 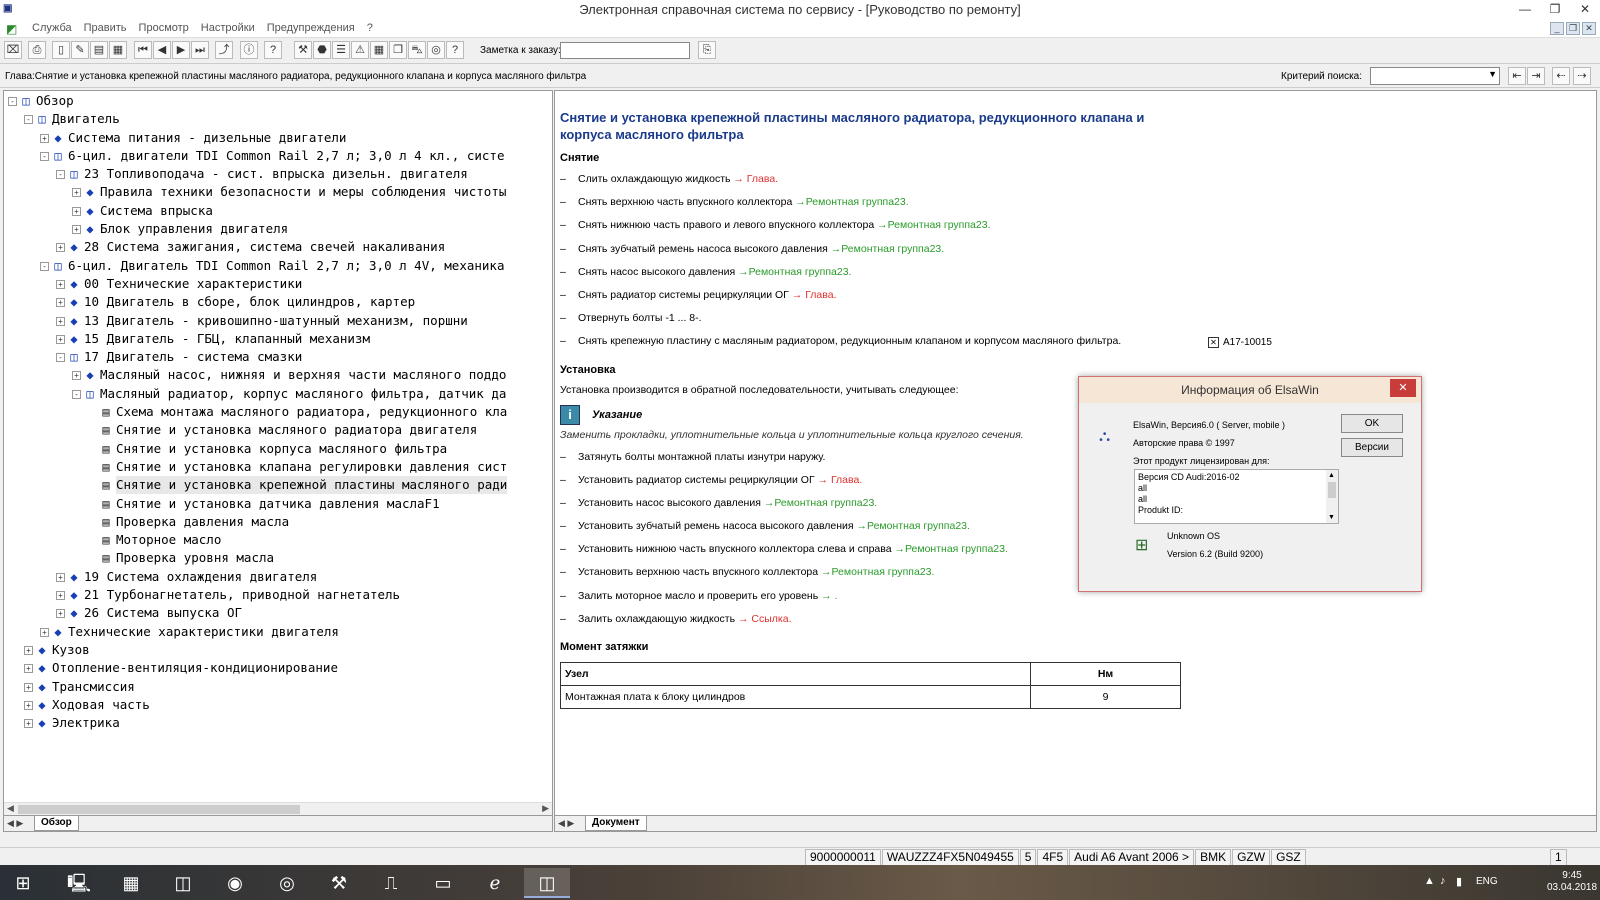 What do you see at coordinates (278, 284) in the screenshot?
I see `tree-node: + ◆ 00 Технические характеристики` at bounding box center [278, 284].